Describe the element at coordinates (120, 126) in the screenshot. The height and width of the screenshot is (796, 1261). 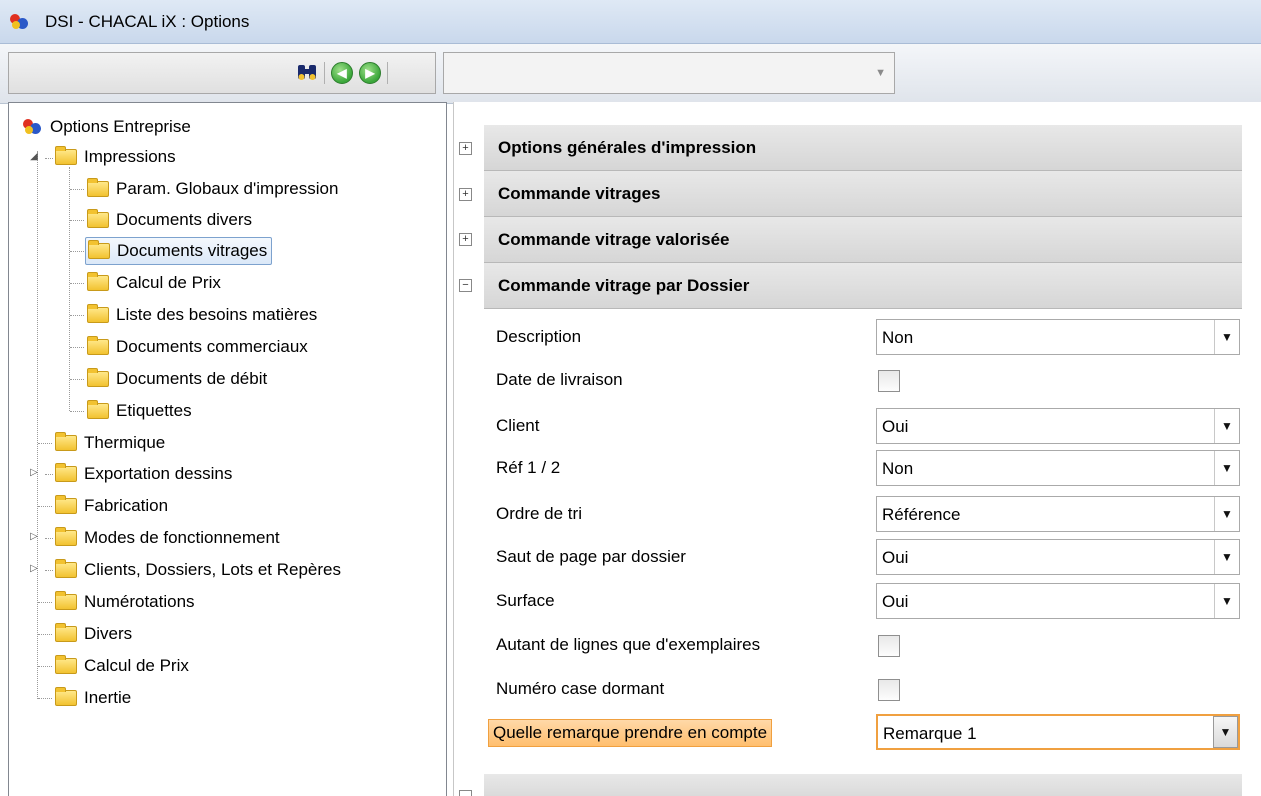
I see `tree-root-label: Options Entreprise` at that location.